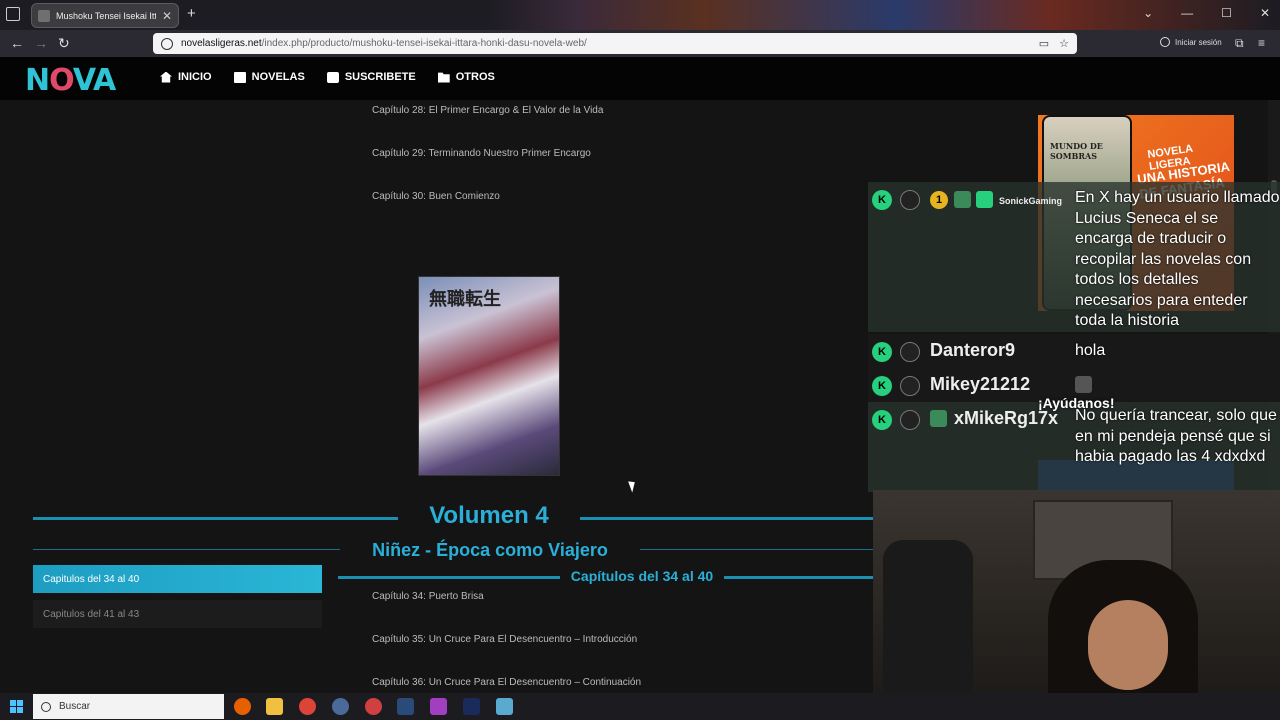 This screenshot has width=1280, height=720. I want to click on streamer-face, so click(1128, 645).